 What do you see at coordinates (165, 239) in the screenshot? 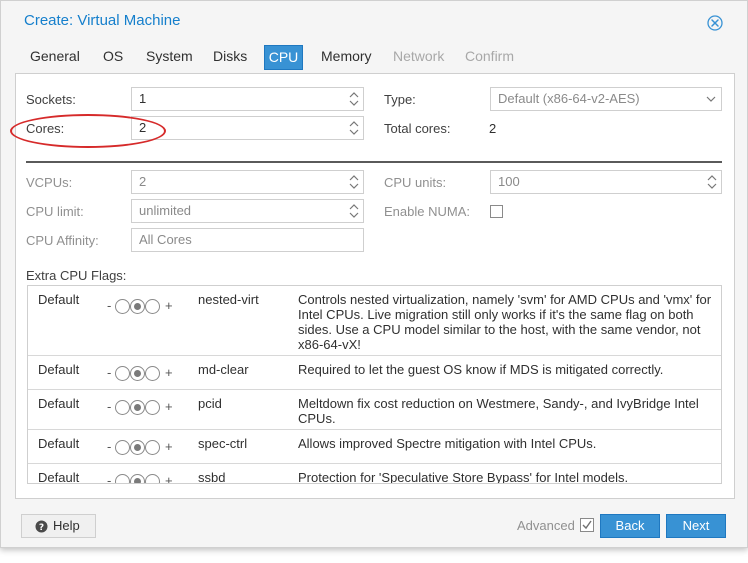
I see `cpu-affinity-placeholder: All Cores` at bounding box center [165, 239].